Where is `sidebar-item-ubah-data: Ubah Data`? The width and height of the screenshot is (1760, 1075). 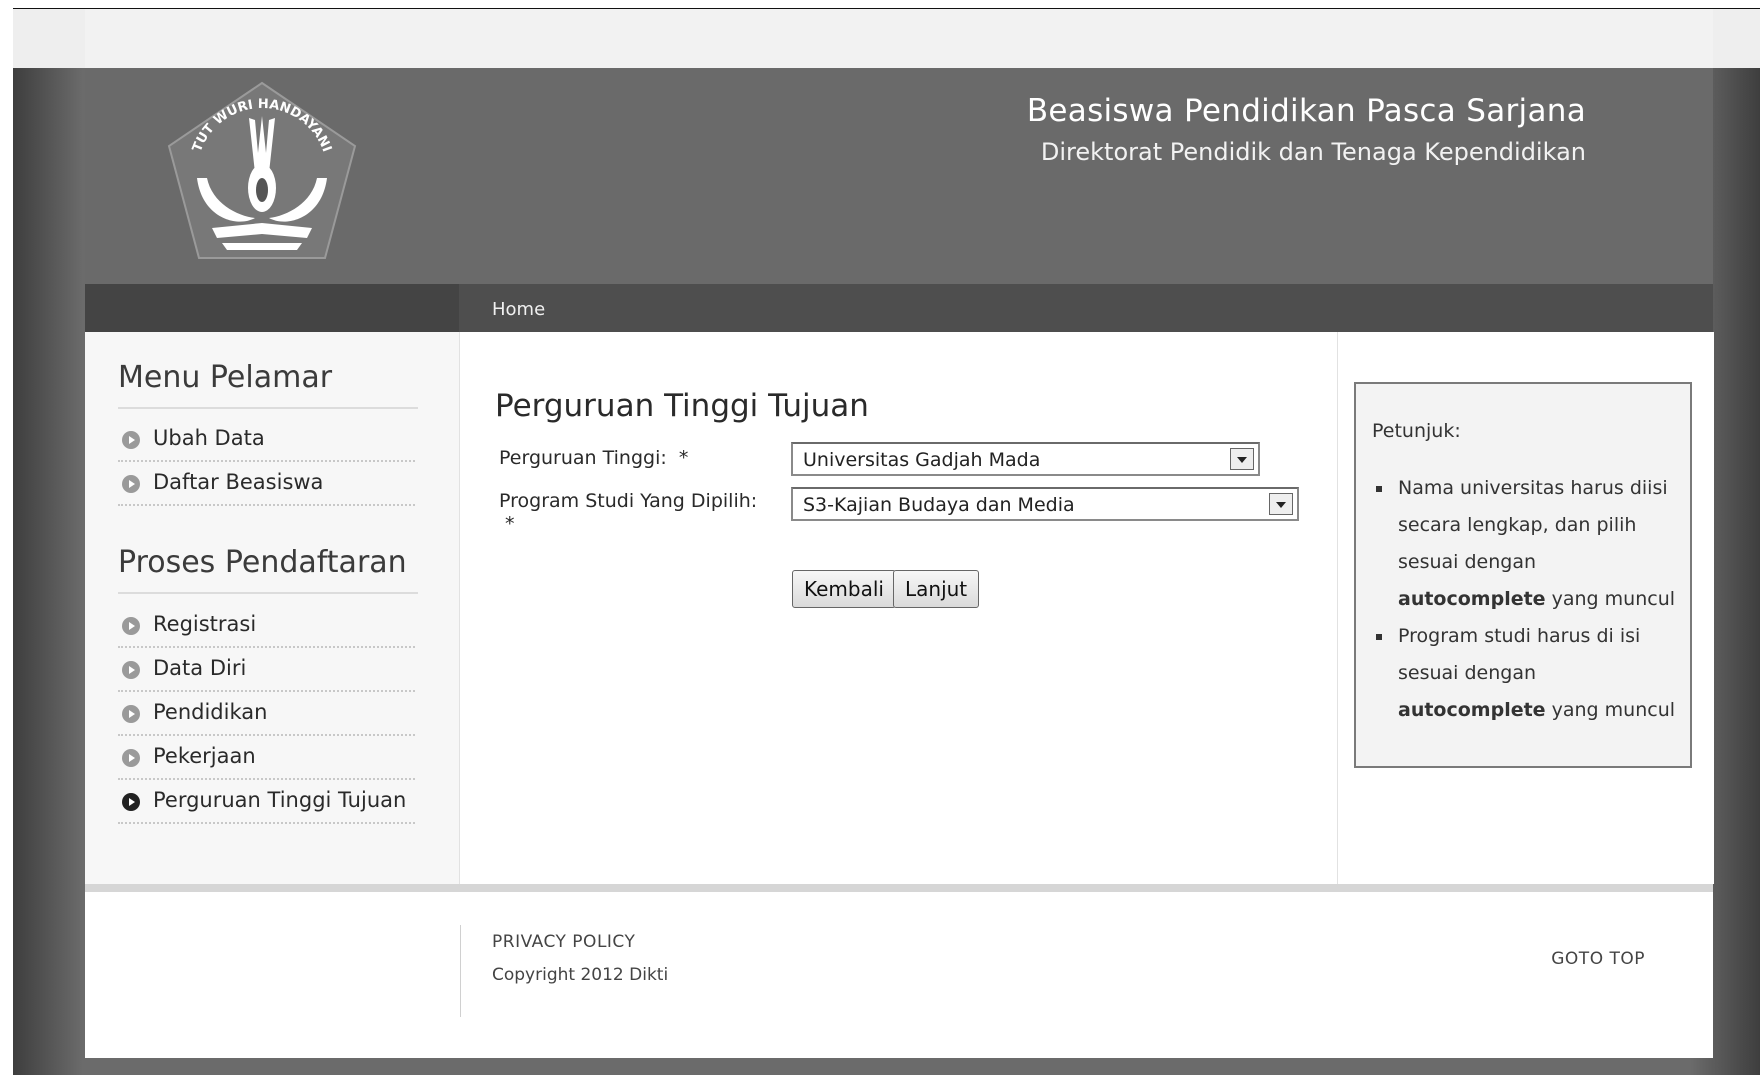 sidebar-item-ubah-data: Ubah Data is located at coordinates (266, 440).